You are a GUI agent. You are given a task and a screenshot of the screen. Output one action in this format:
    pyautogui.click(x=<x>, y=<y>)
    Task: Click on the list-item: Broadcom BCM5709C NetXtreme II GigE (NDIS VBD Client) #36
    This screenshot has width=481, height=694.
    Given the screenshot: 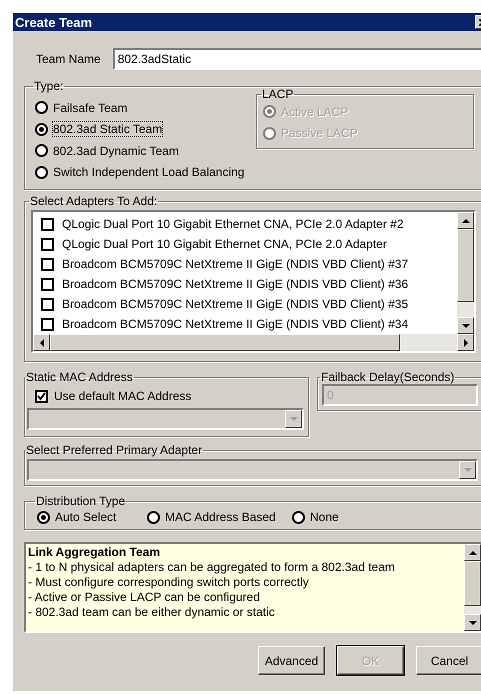 What is the action you would take?
    pyautogui.click(x=235, y=284)
    